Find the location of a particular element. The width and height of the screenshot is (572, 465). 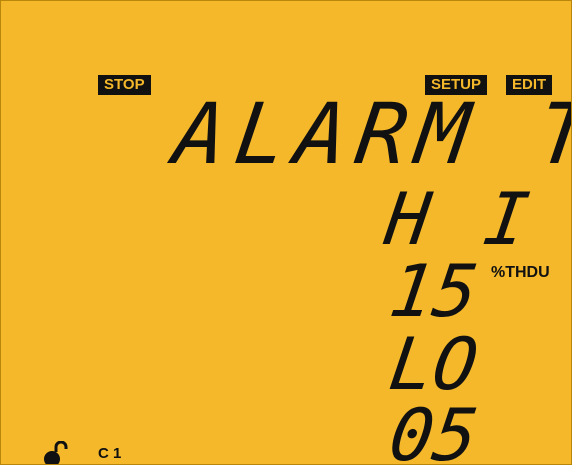

hi-label: H I is located at coordinates (460, 219).